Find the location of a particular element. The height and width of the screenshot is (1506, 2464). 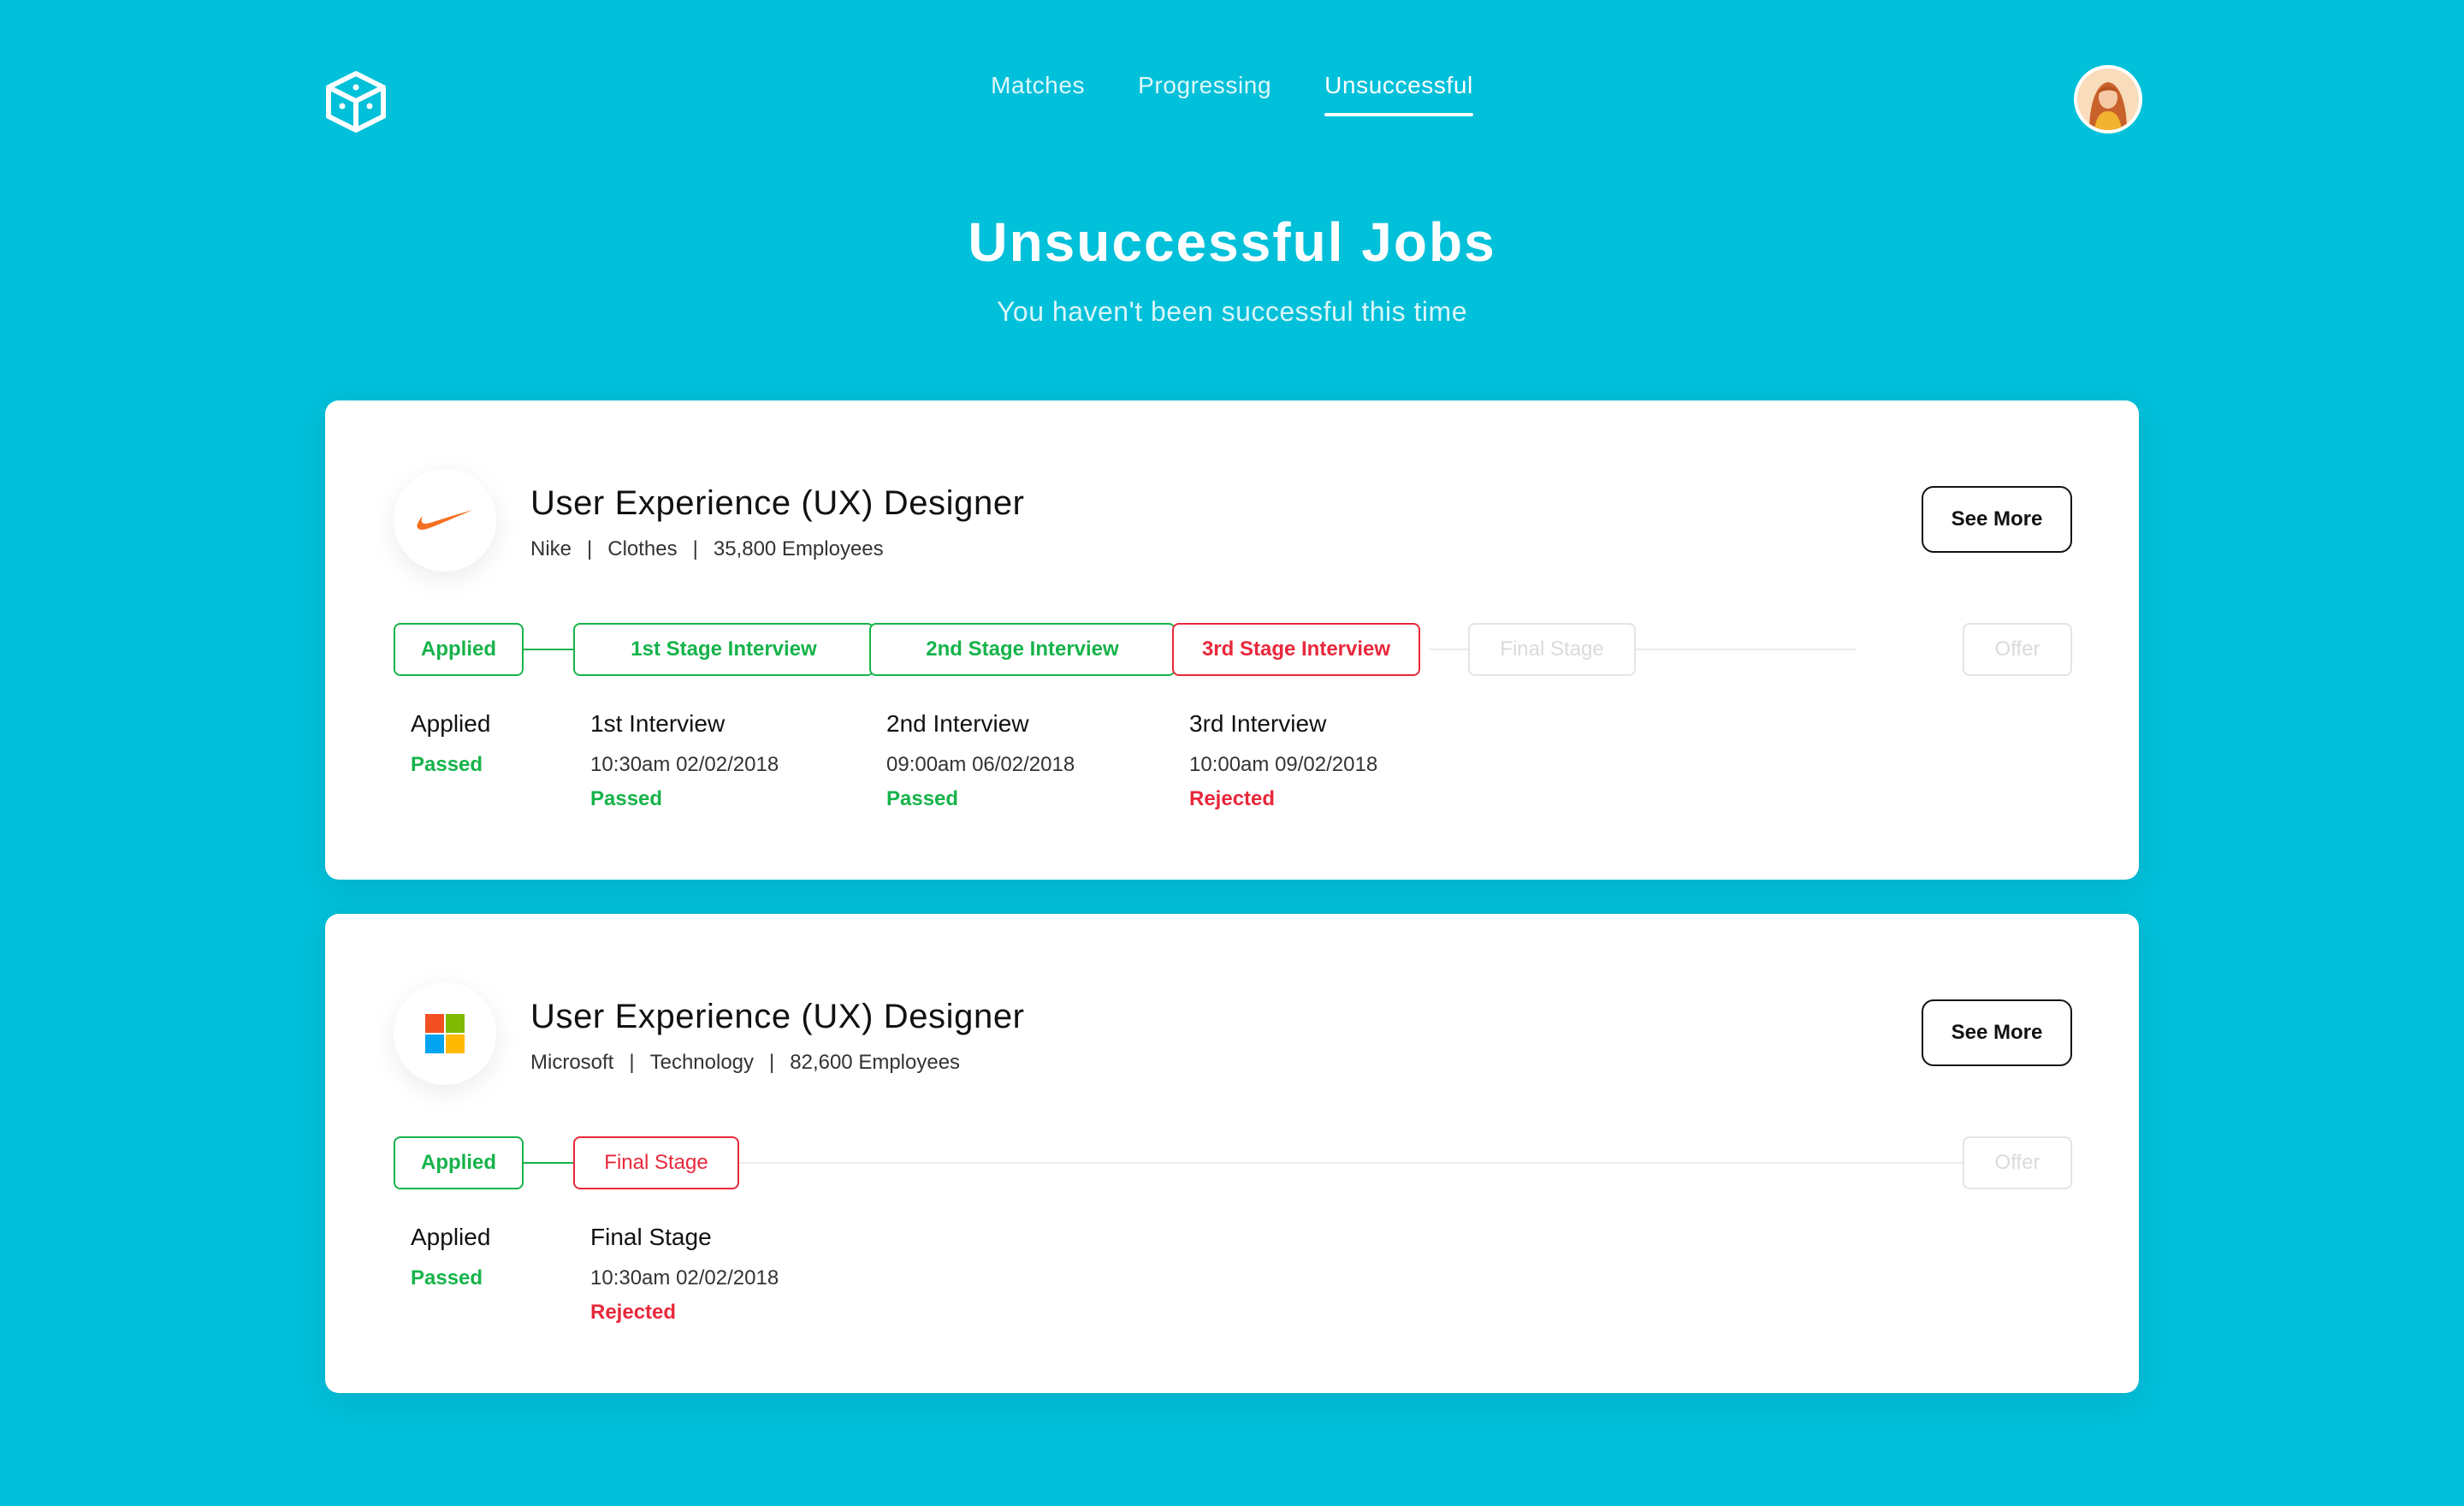

detail-date: 10:00am 09/02/2018 is located at coordinates (1283, 765).